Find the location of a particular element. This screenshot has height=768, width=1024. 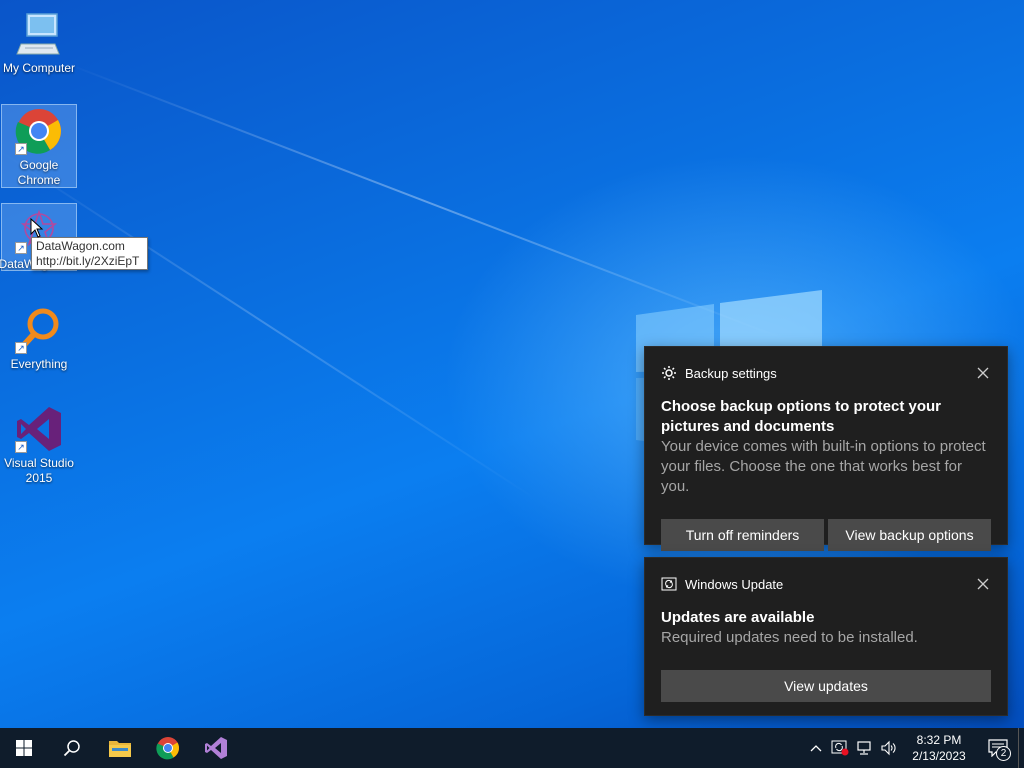

desktop-icon-label: Google Chrome is located at coordinates (39, 172).